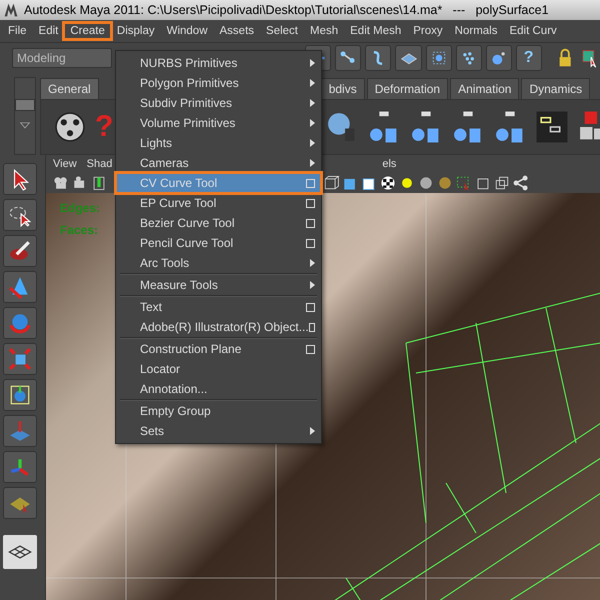 This screenshot has width=600, height=600. I want to click on menu-item: Select, so click(282, 31).